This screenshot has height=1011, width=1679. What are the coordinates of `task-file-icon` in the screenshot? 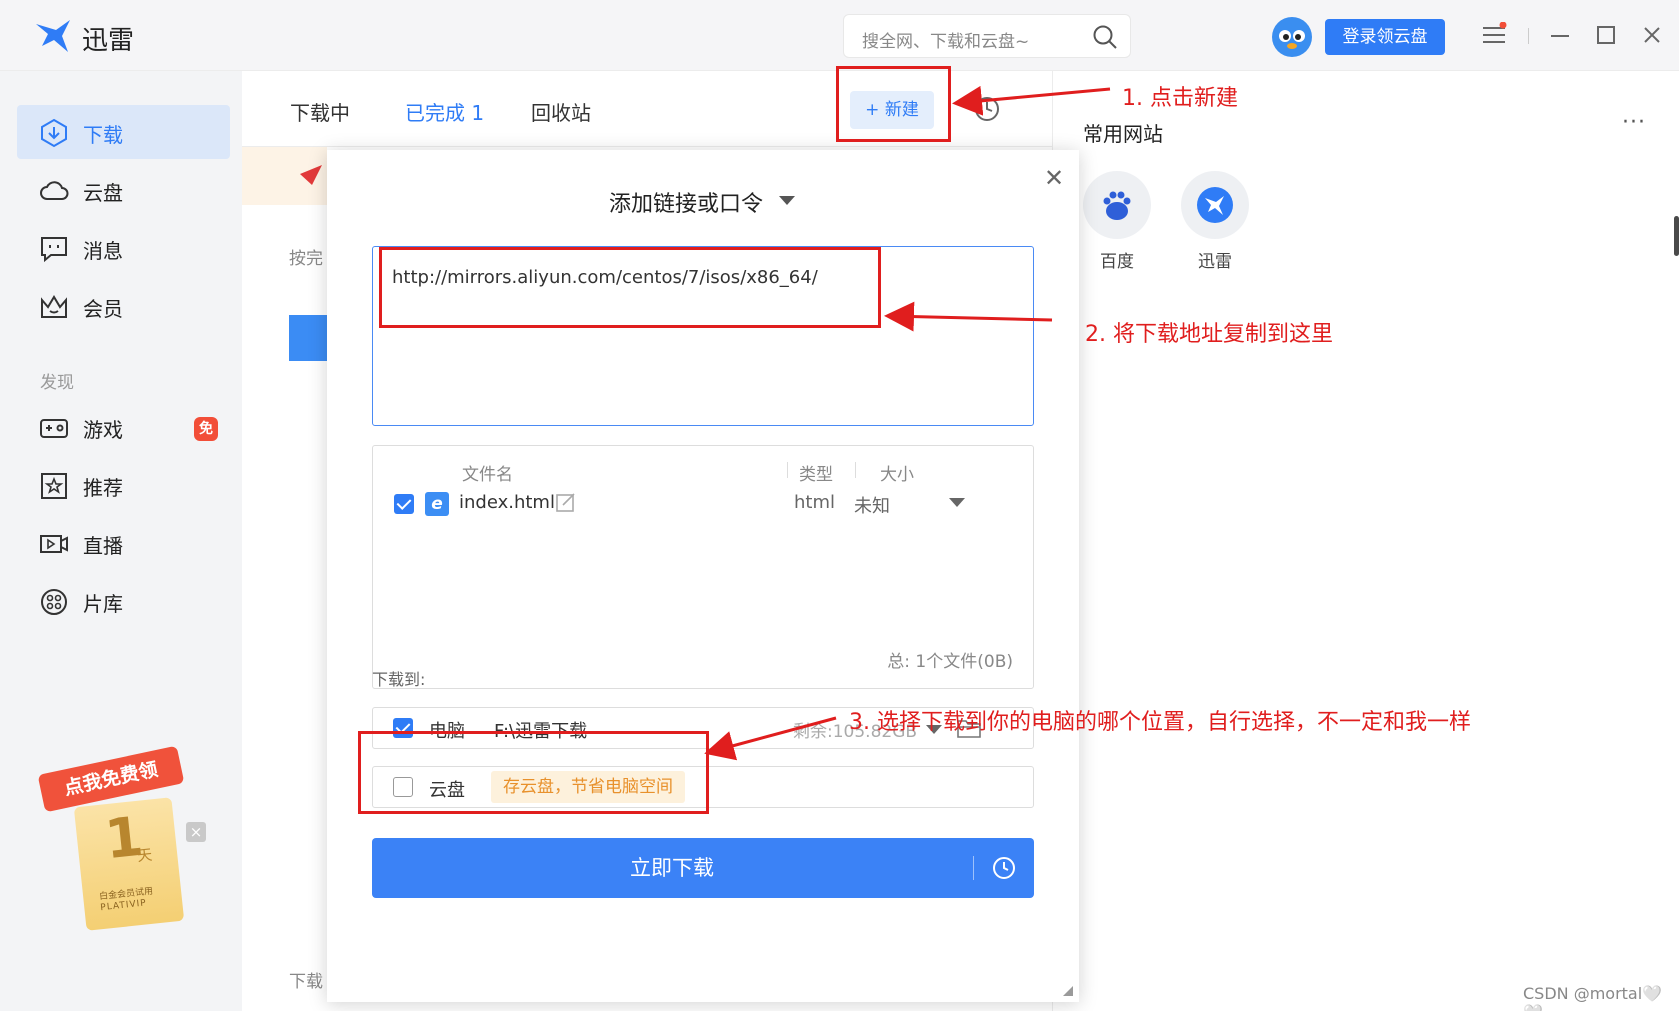 It's located at (308, 338).